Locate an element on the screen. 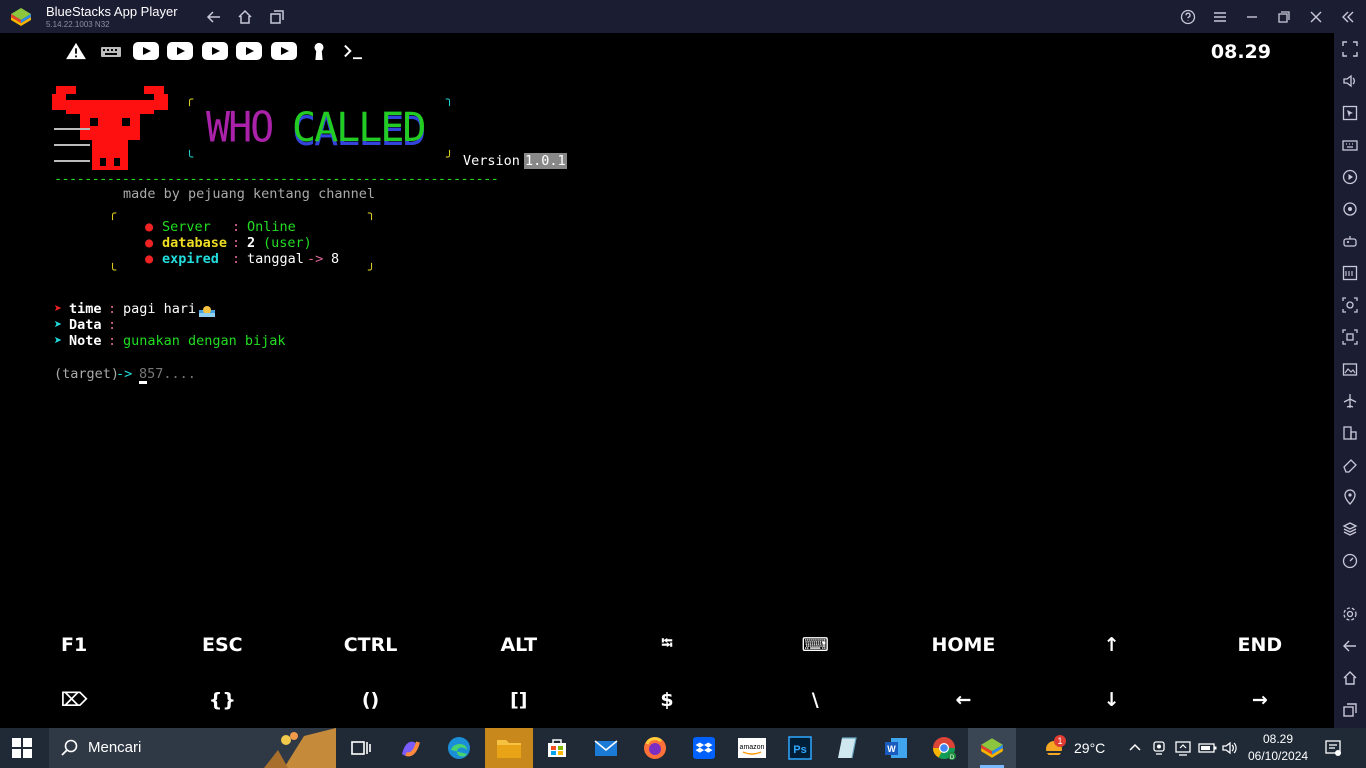 The image size is (1366, 768). recent-apps-icon is located at coordinates (1350, 710).